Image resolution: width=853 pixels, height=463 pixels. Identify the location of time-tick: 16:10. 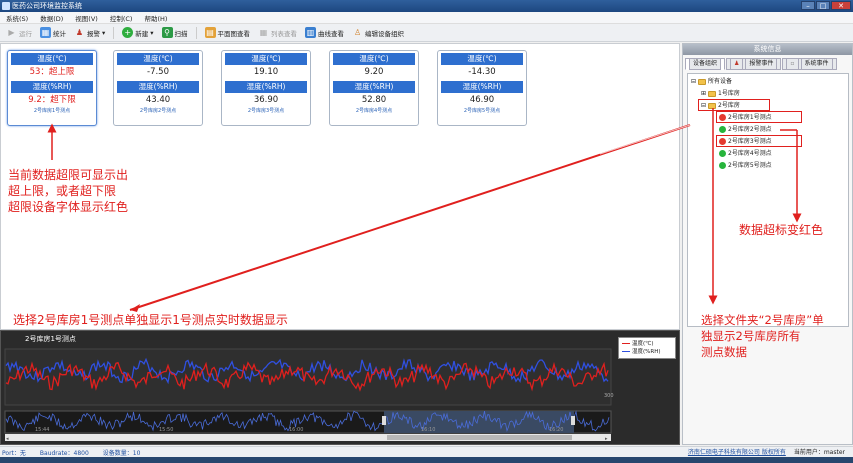
(428, 430).